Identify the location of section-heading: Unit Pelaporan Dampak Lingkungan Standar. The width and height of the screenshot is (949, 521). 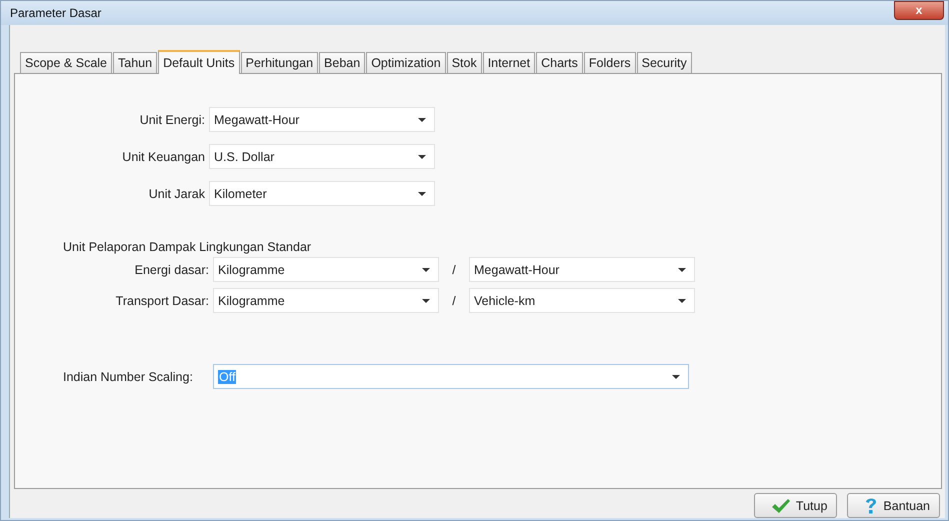
(187, 247).